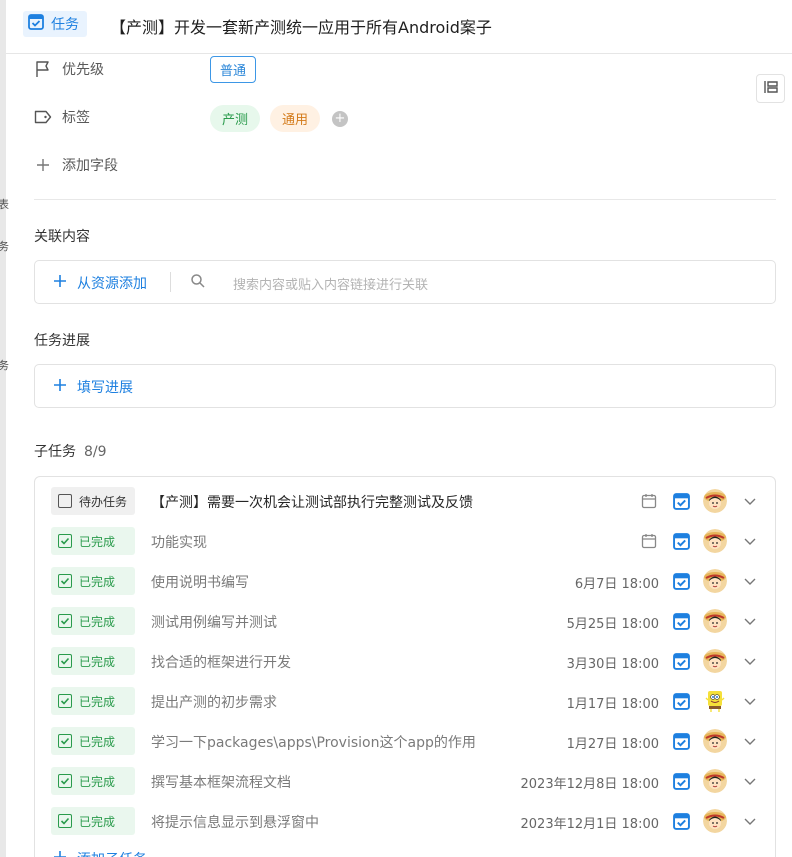 Image resolution: width=792 pixels, height=857 pixels. I want to click on priority-label: 优先级, so click(83, 70).